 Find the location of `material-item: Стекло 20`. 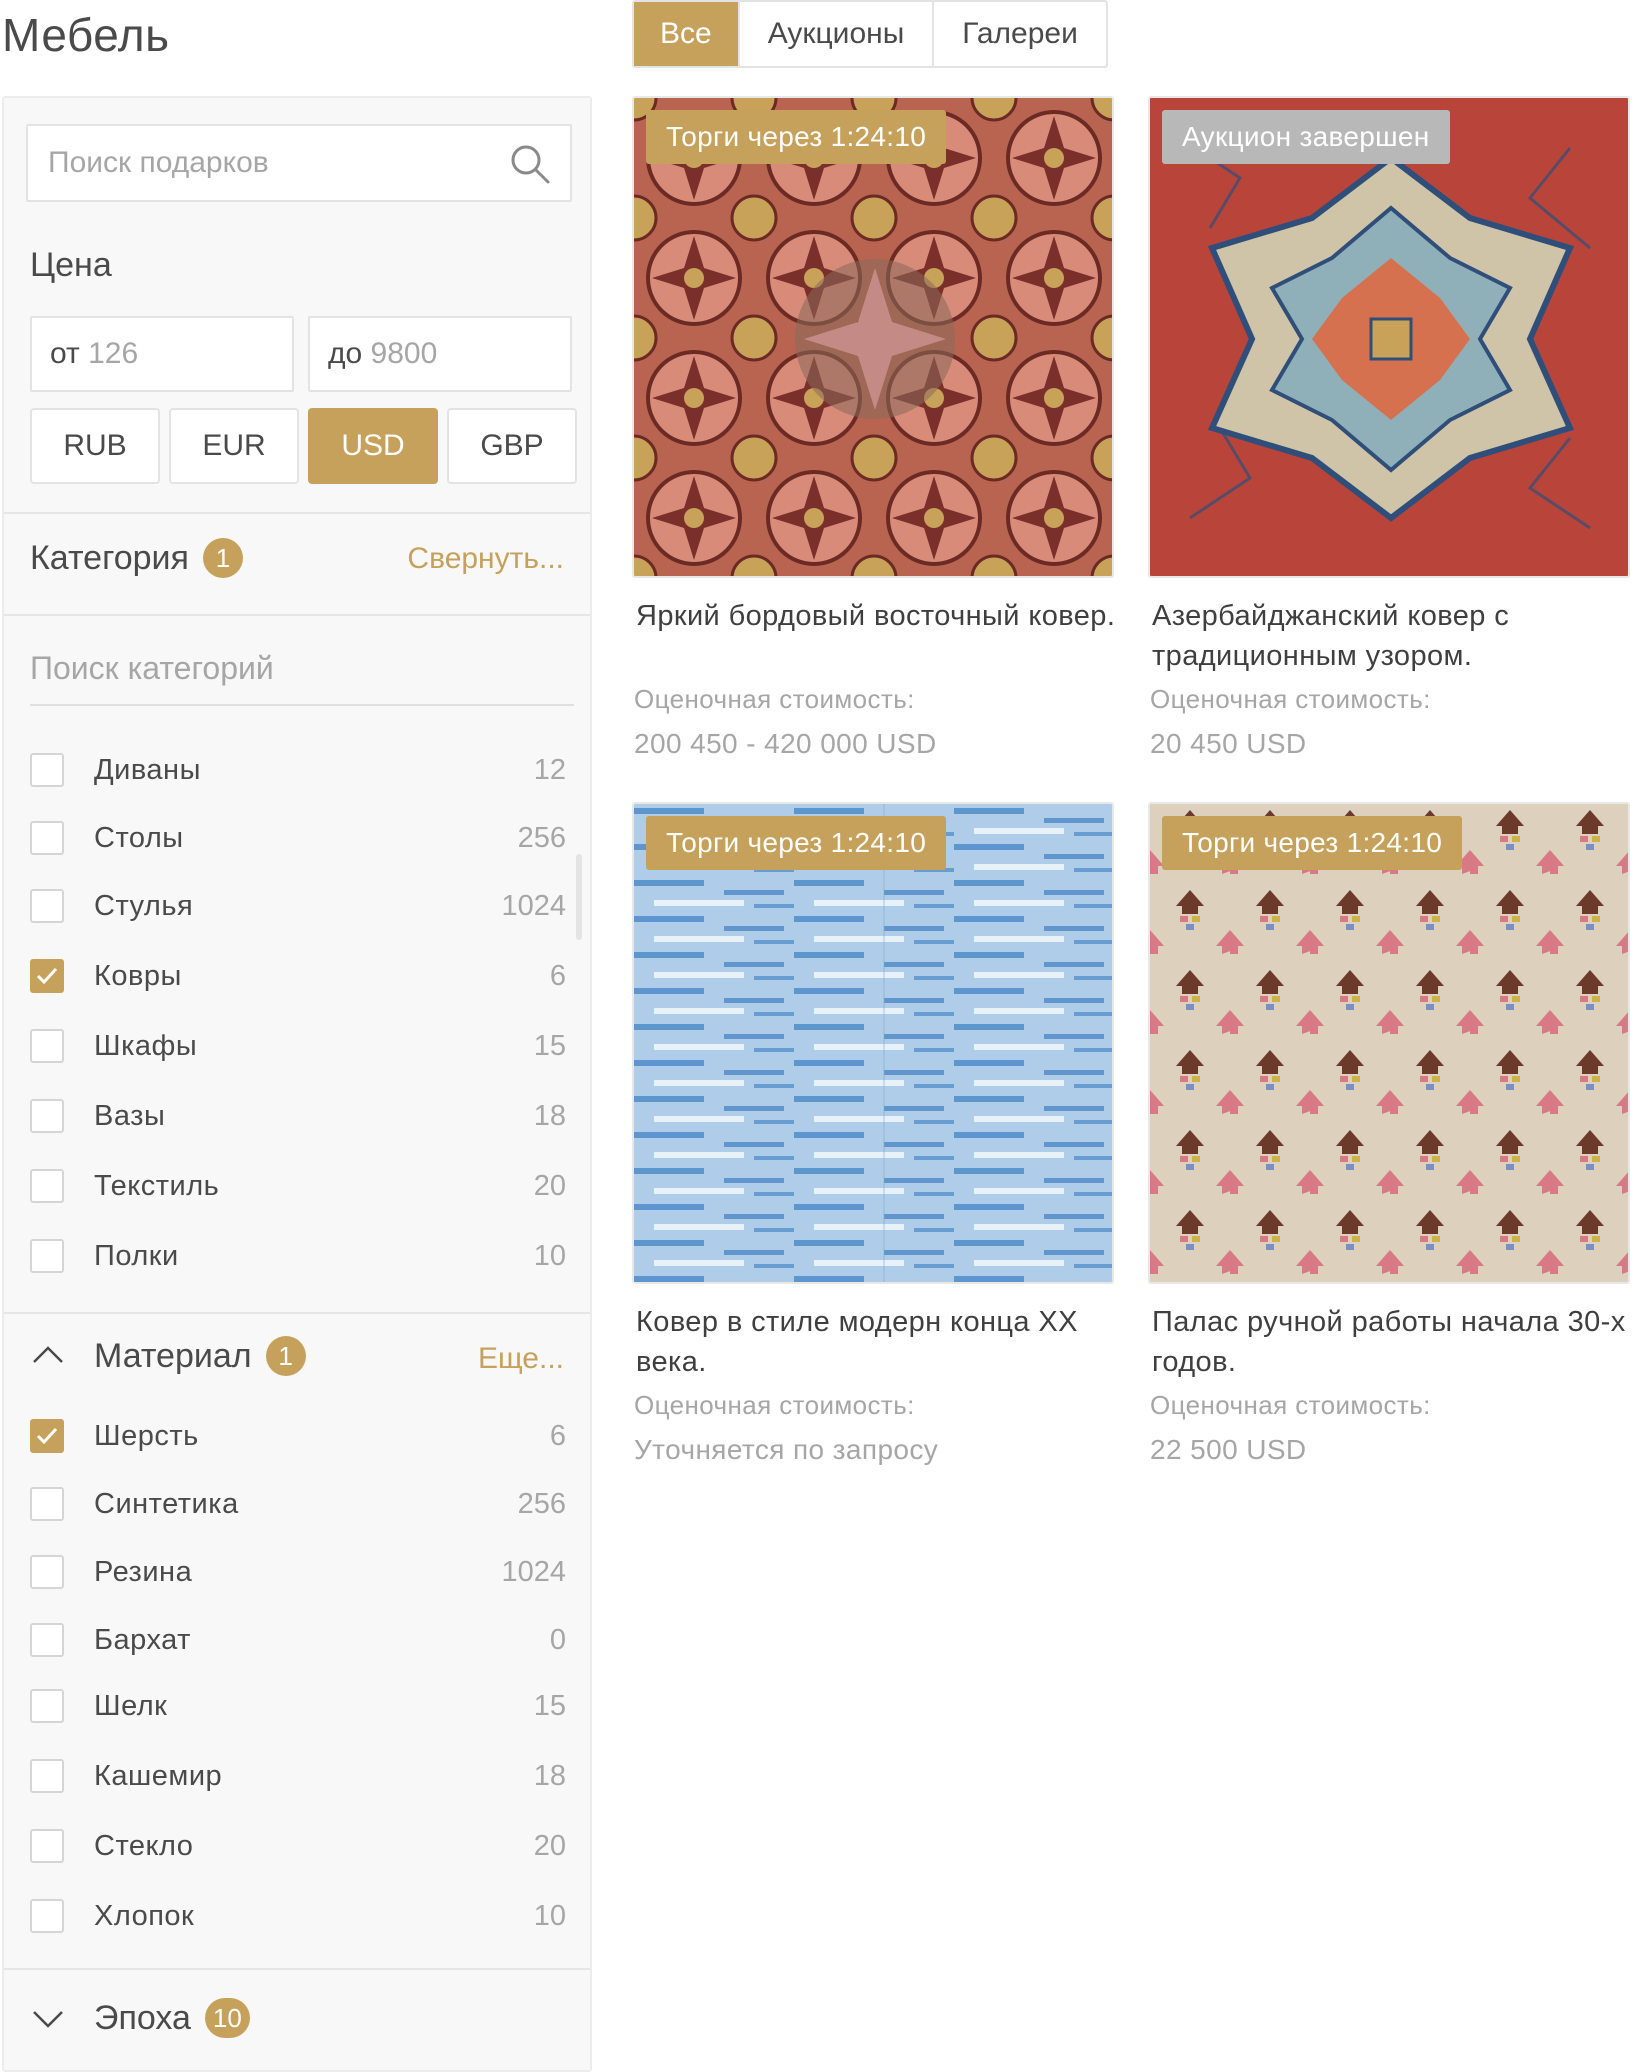

material-item: Стекло 20 is located at coordinates (298, 1846).